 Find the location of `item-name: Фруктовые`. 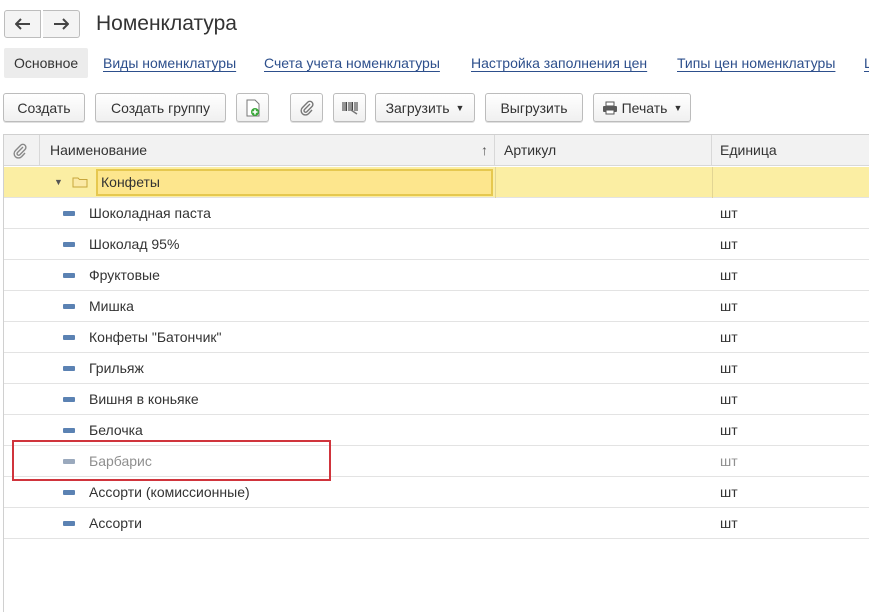

item-name: Фруктовые is located at coordinates (124, 275).